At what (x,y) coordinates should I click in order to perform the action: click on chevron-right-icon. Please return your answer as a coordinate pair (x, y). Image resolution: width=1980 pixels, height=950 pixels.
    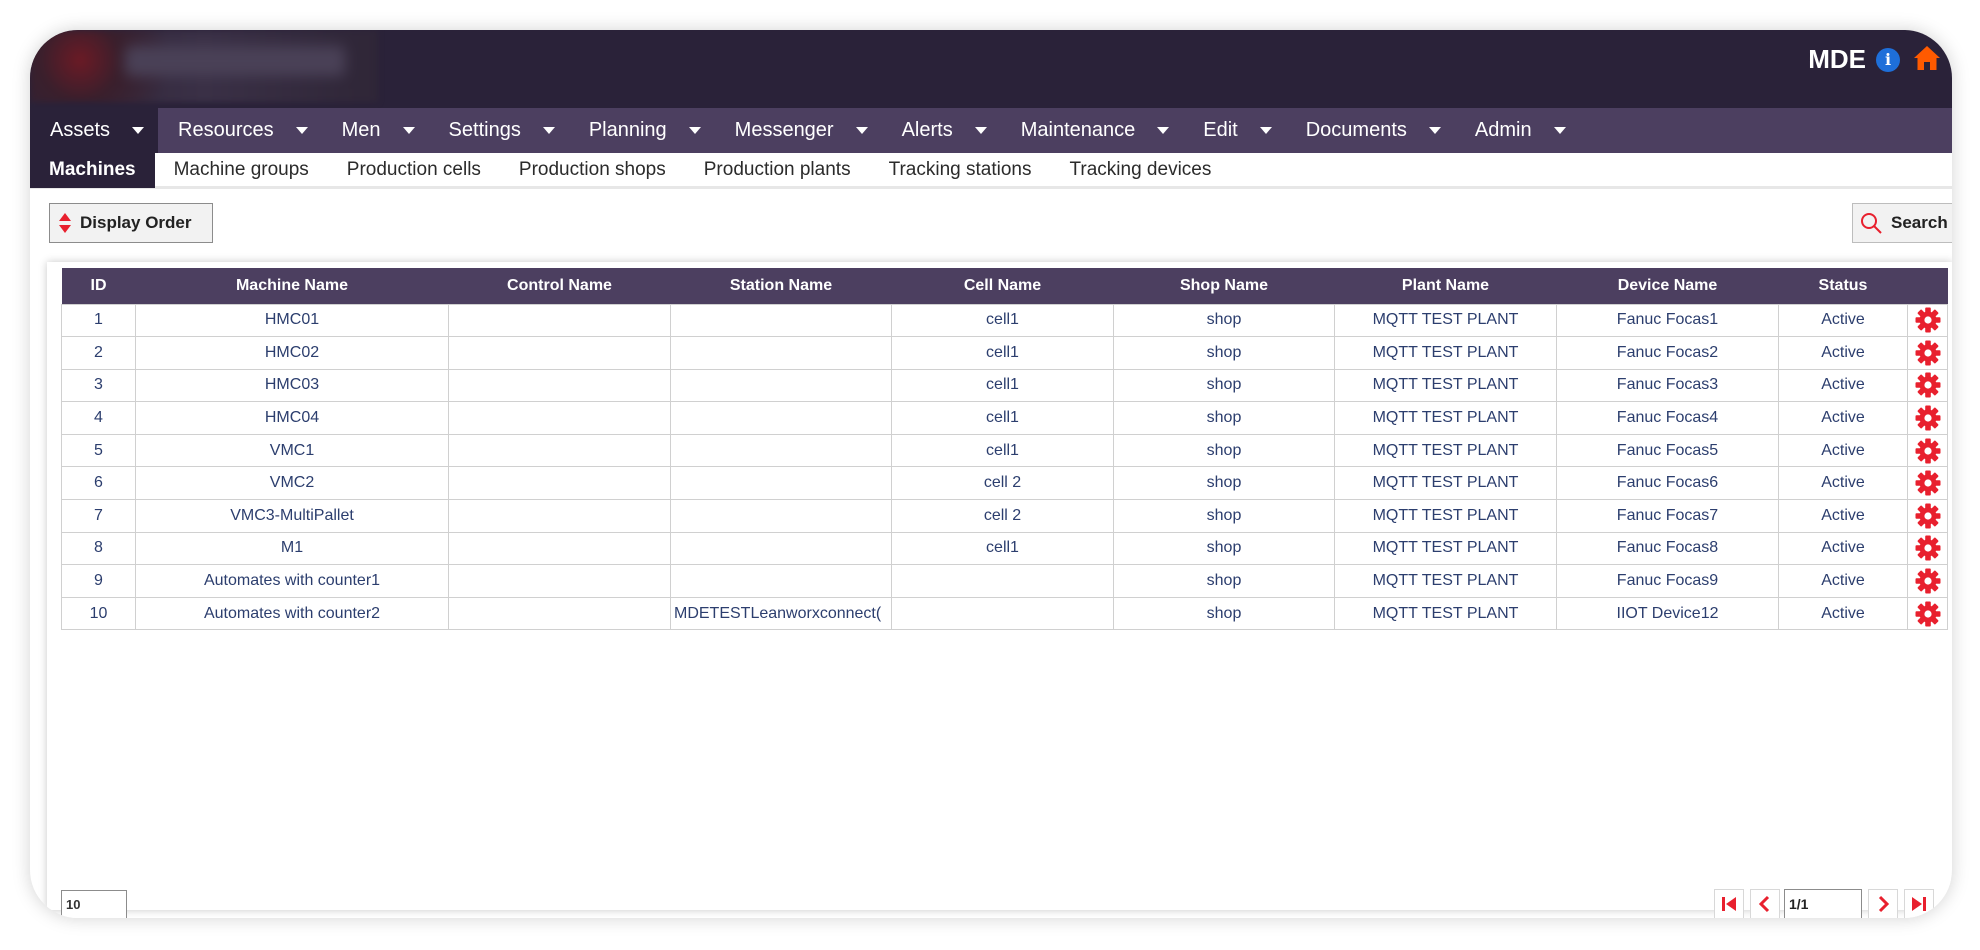
    Looking at the image, I should click on (1884, 904).